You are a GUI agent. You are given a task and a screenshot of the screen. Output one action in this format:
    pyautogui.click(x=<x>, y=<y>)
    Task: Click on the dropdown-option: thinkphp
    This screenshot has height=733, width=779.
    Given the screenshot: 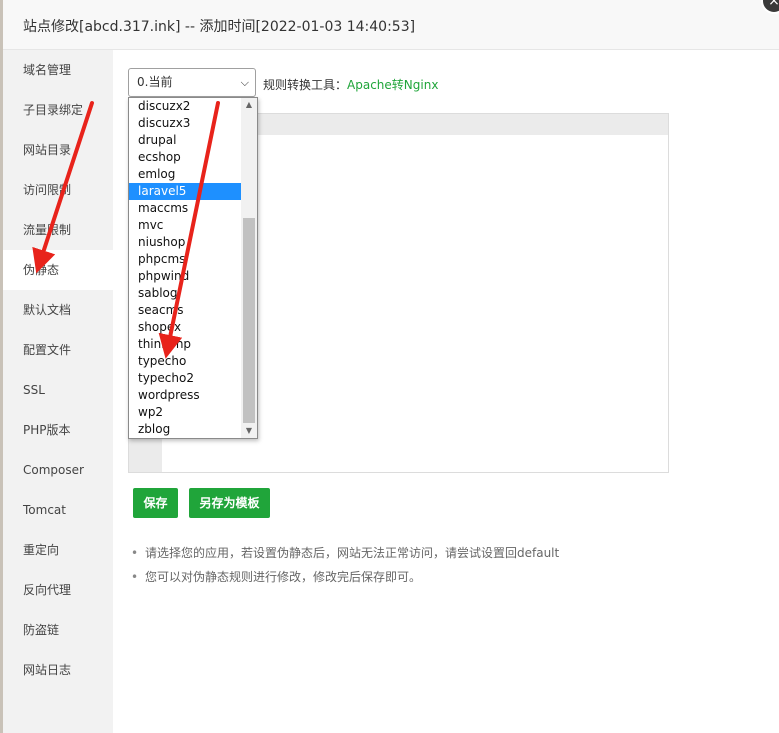 What is the action you would take?
    pyautogui.click(x=185, y=344)
    